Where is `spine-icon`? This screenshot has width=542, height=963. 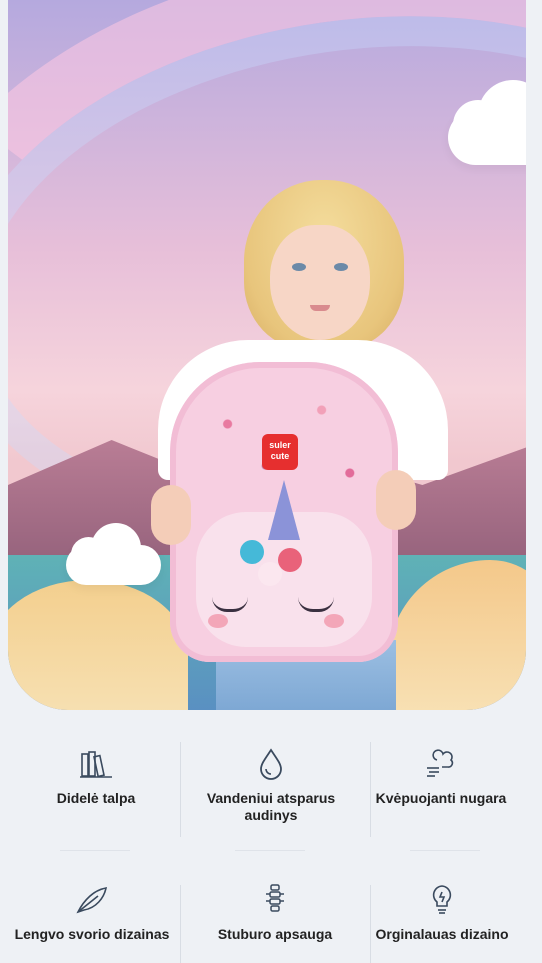 spine-icon is located at coordinates (275, 898).